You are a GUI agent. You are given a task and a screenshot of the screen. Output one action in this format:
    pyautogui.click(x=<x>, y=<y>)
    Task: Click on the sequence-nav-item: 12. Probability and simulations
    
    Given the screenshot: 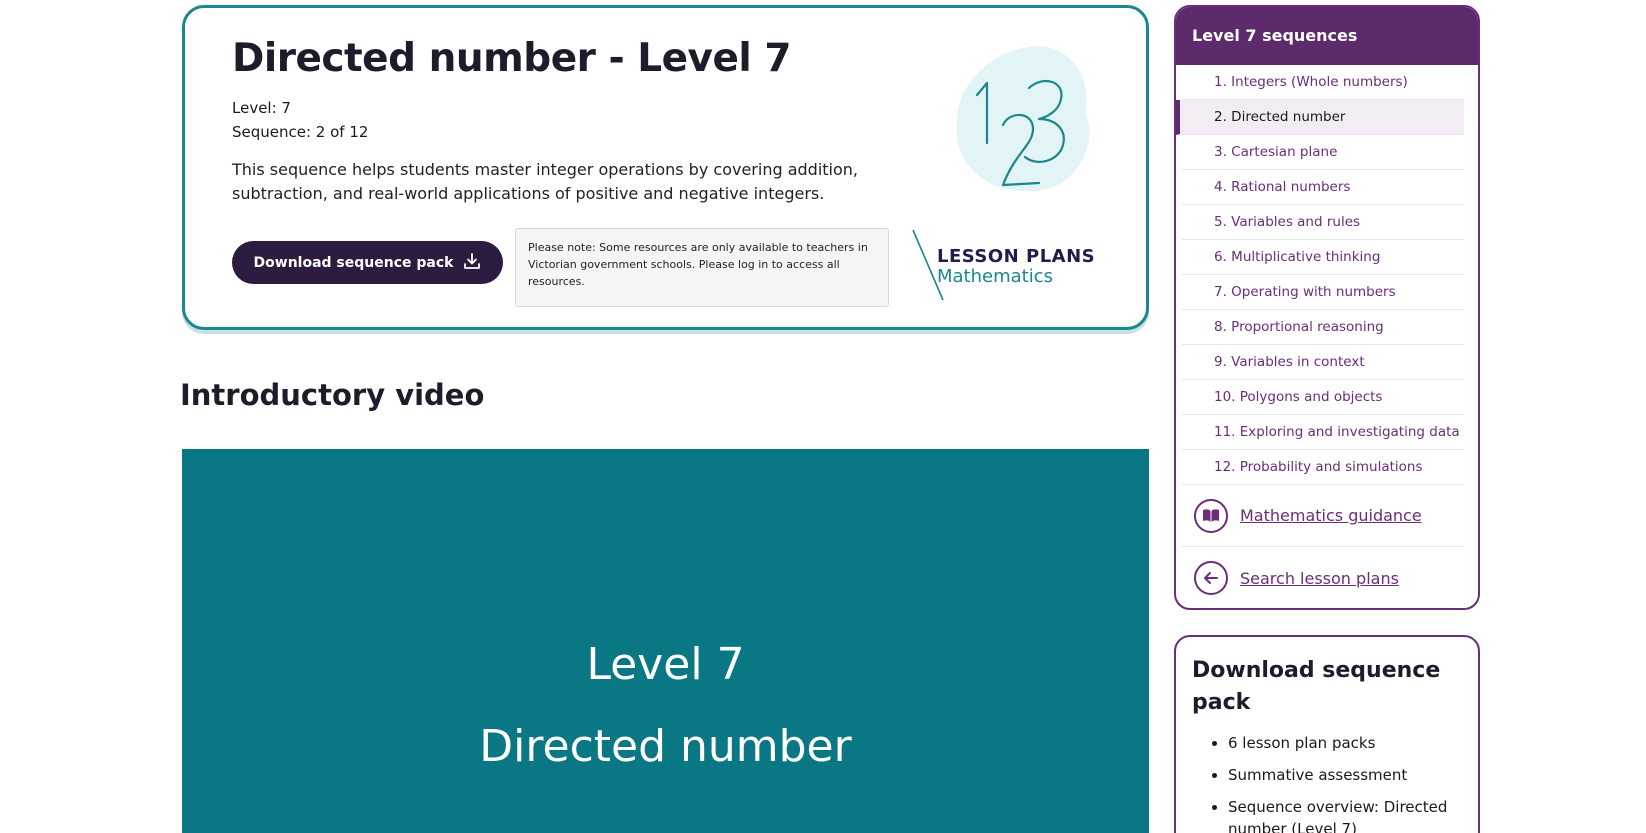 What is the action you would take?
    pyautogui.click(x=1323, y=467)
    